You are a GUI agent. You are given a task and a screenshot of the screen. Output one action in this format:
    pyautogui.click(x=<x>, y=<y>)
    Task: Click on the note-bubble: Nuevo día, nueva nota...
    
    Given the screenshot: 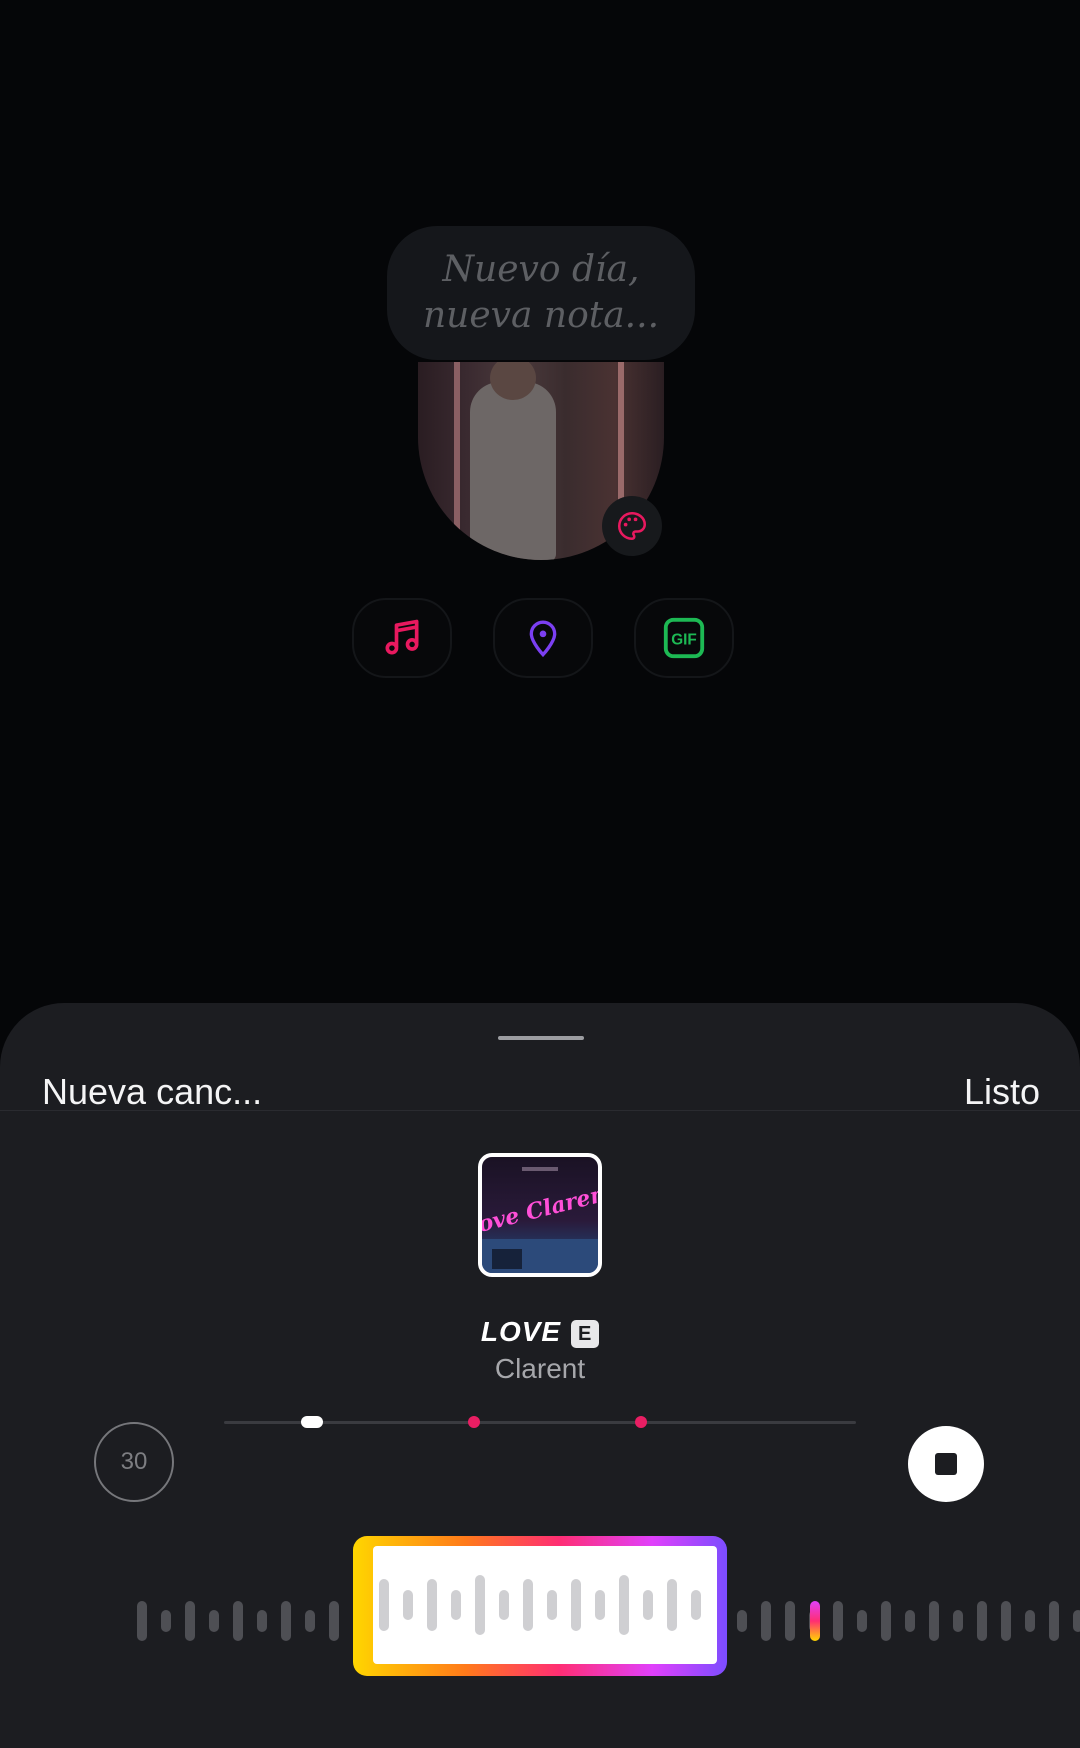 What is the action you would take?
    pyautogui.click(x=541, y=293)
    